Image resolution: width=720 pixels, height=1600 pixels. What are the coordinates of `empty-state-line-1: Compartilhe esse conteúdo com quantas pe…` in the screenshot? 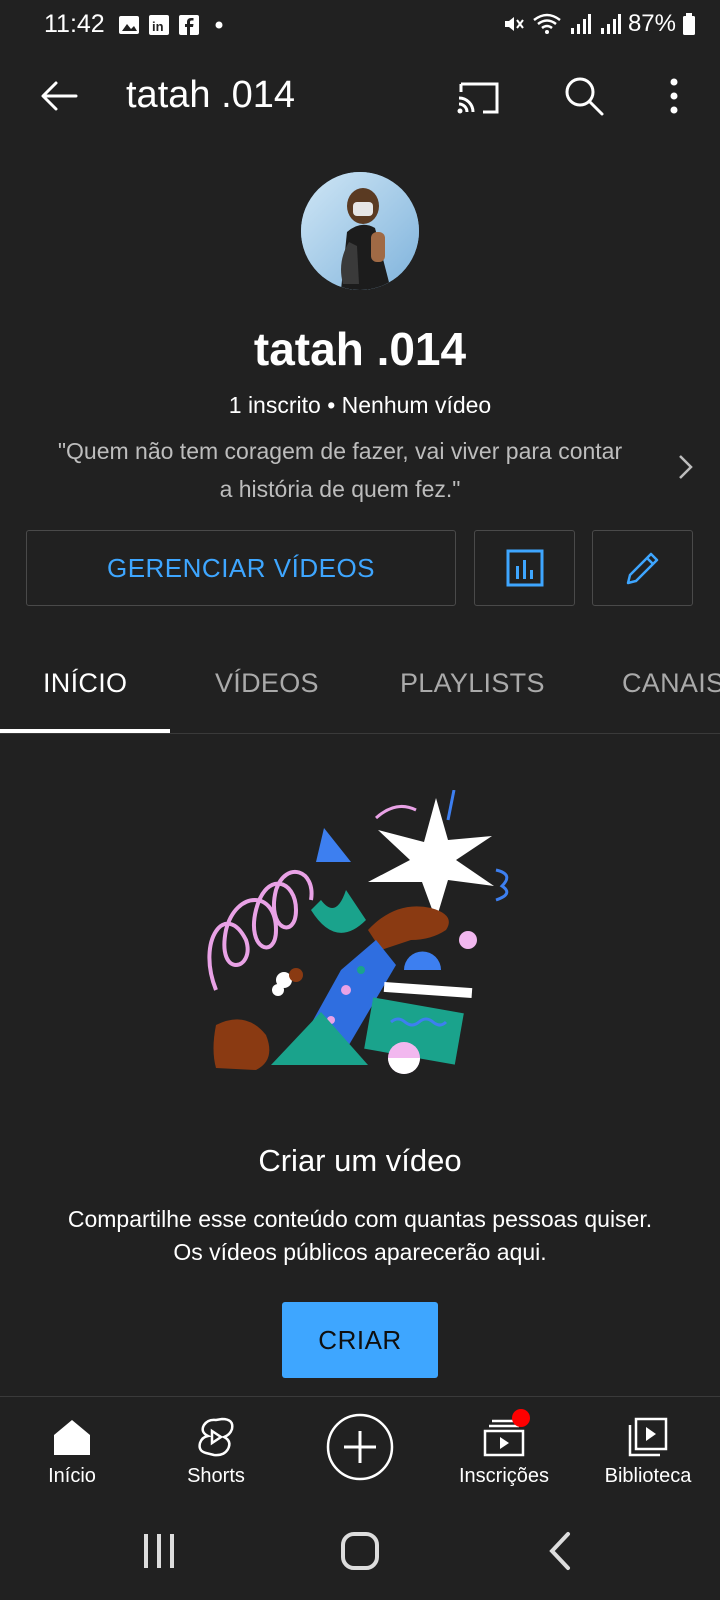 It's located at (360, 1219).